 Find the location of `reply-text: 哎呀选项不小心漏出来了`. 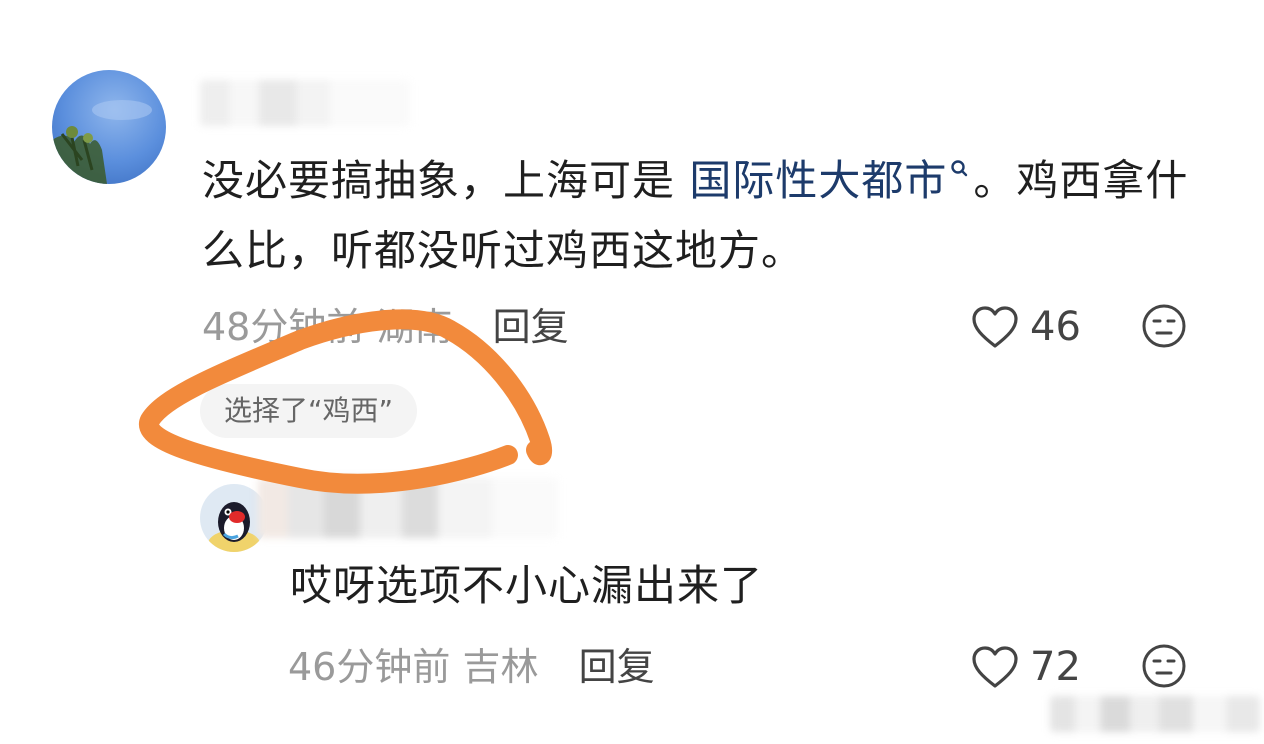

reply-text: 哎呀选项不小心漏出来了 is located at coordinates (527, 585).